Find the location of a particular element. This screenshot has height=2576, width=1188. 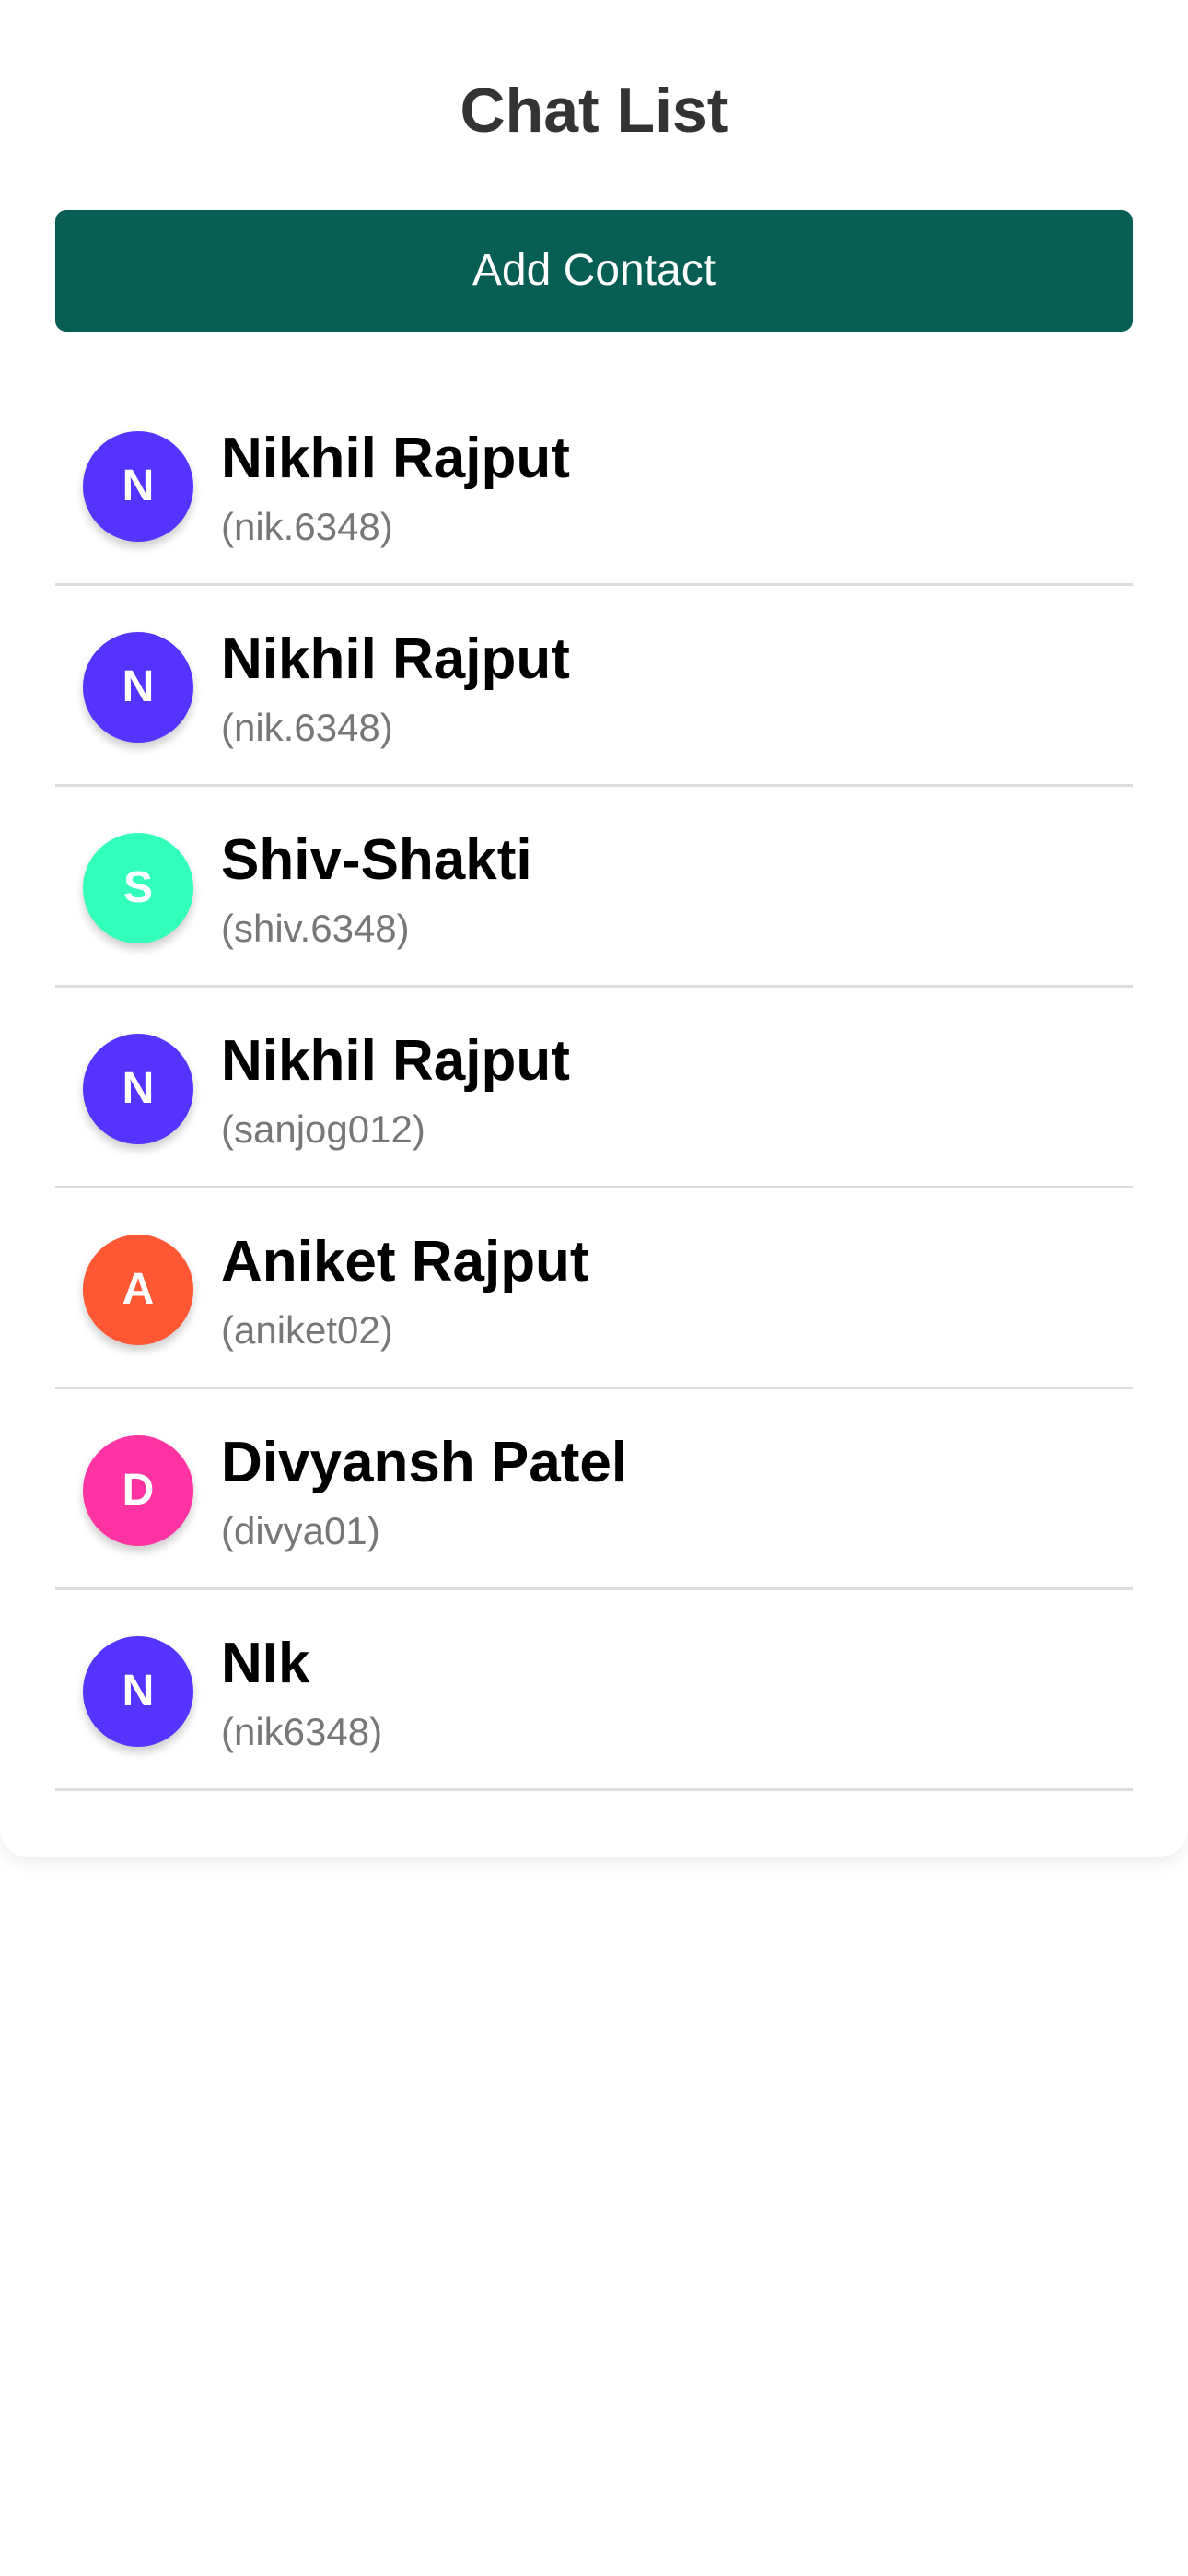

contact-item: S Shiv-Shakti (shiv.6348) is located at coordinates (594, 887).